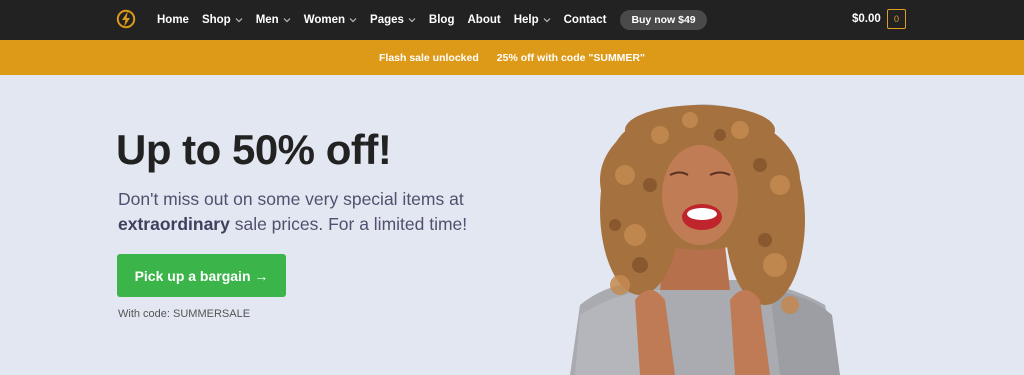 The height and width of the screenshot is (375, 1024). Describe the element at coordinates (526, 20) in the screenshot. I see `menu-label: Help` at that location.